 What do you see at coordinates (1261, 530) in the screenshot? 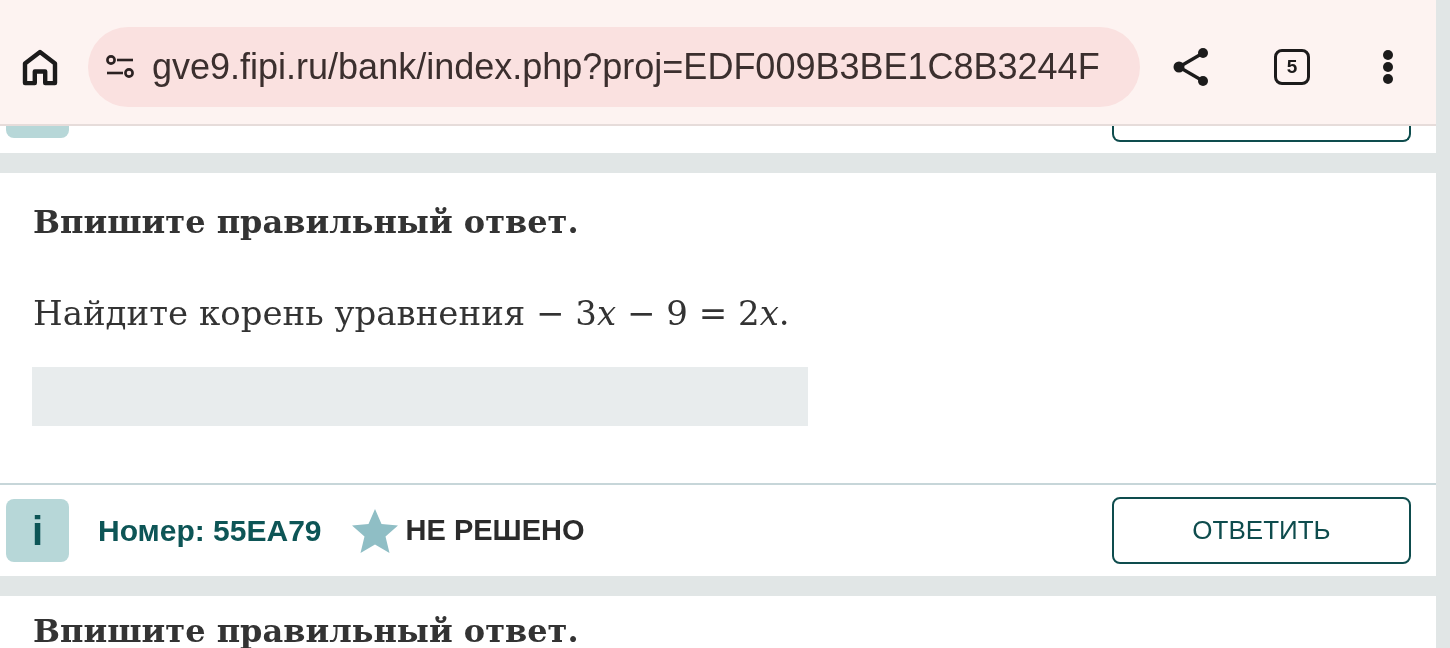
I see `answer-button: ОТВЕТИТЬ` at bounding box center [1261, 530].